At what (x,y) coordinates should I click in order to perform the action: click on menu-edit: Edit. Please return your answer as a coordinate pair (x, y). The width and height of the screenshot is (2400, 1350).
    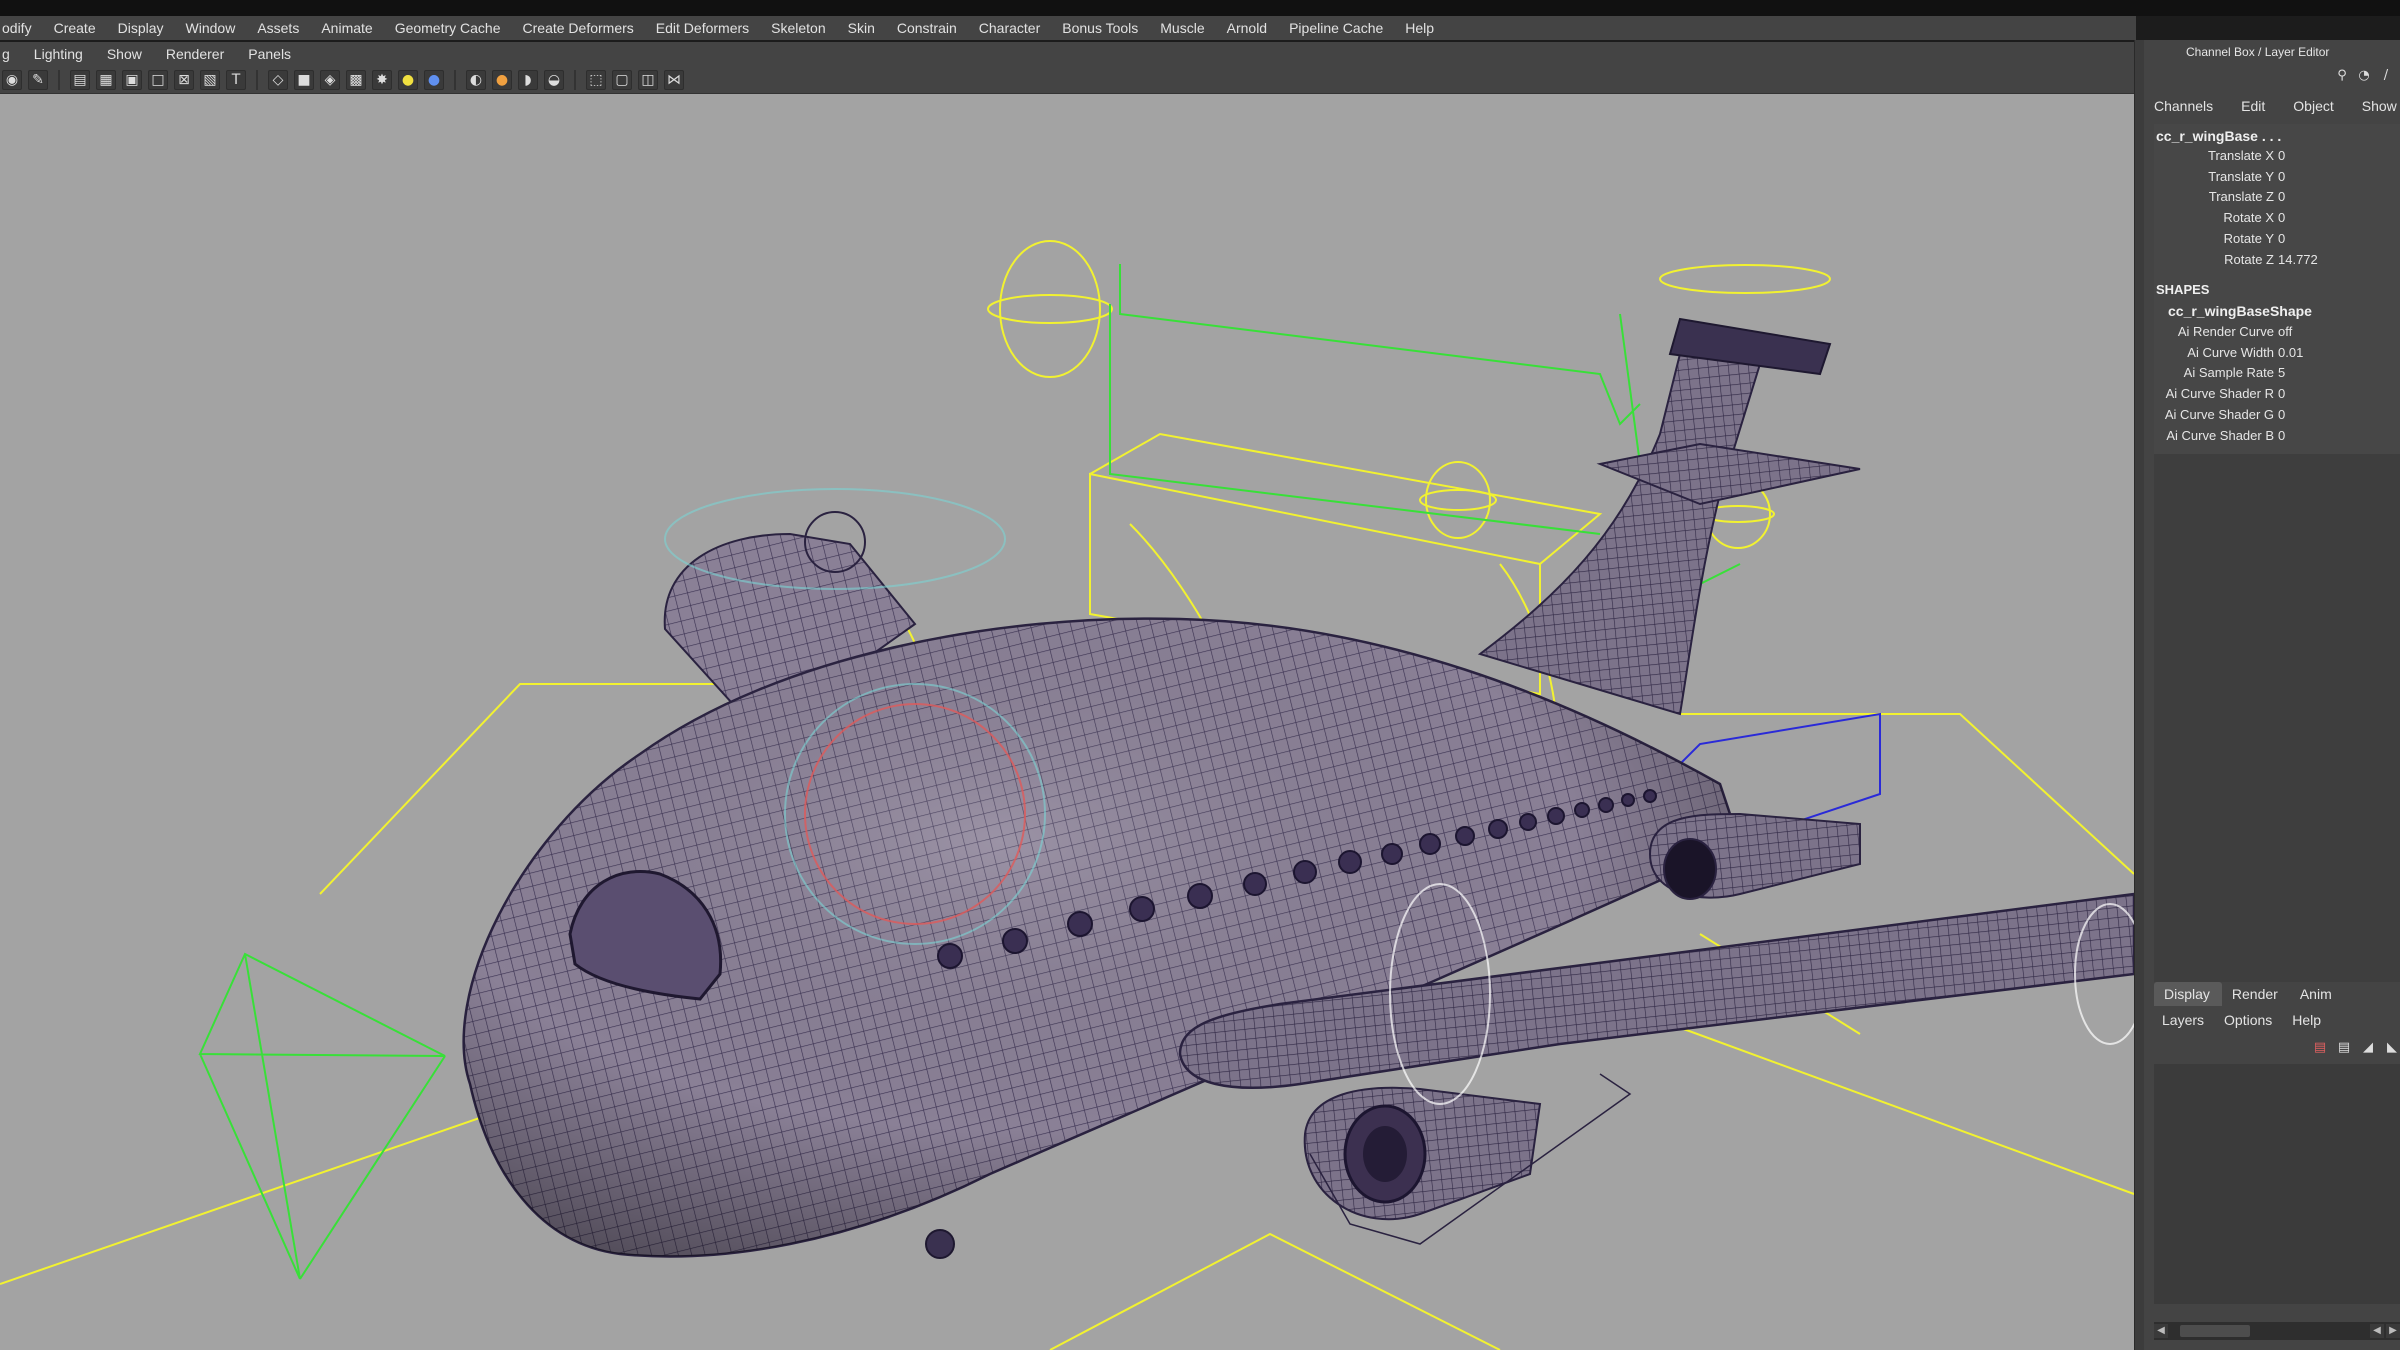
    Looking at the image, I should click on (2253, 106).